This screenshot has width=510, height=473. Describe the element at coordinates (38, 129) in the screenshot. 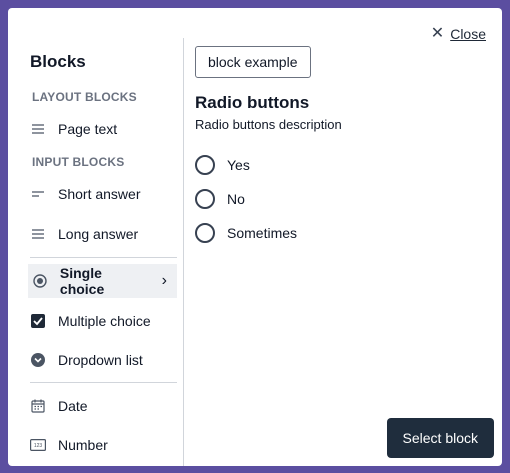

I see `page-text-icon` at that location.